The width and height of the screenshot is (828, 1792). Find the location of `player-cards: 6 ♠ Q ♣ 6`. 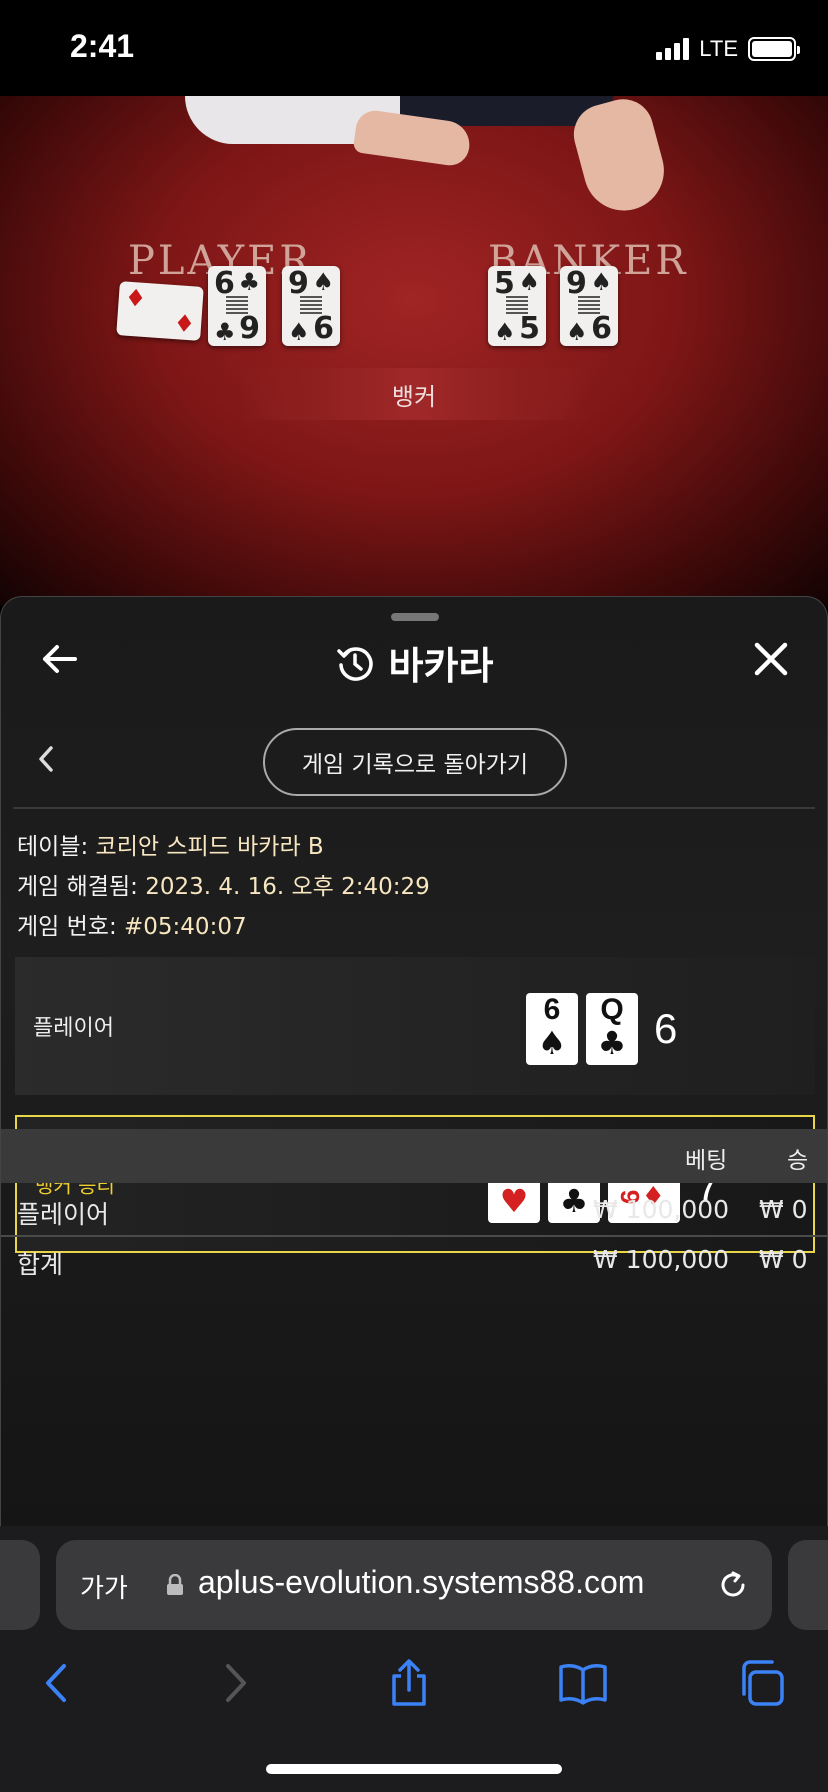

player-cards: 6 ♠ Q ♣ 6 is located at coordinates (601, 1029).